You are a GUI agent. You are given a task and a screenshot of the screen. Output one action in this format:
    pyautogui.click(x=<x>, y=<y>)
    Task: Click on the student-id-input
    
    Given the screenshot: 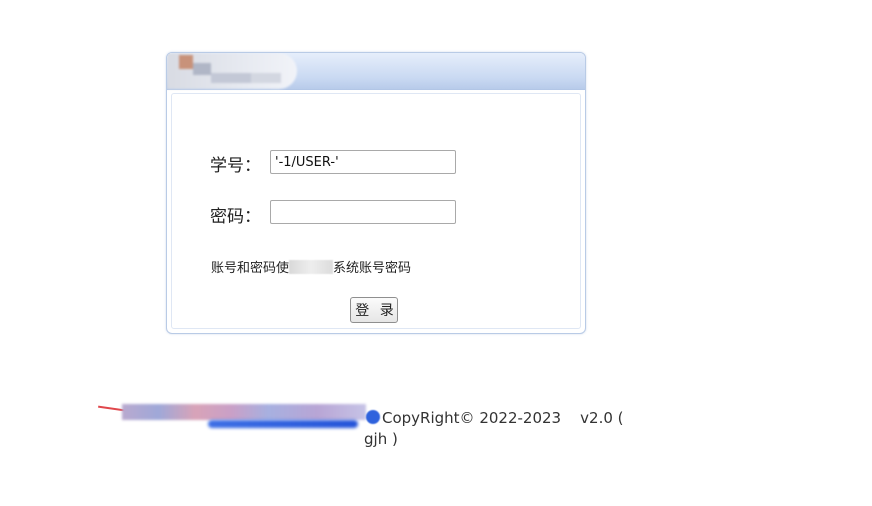 What is the action you would take?
    pyautogui.click(x=363, y=162)
    